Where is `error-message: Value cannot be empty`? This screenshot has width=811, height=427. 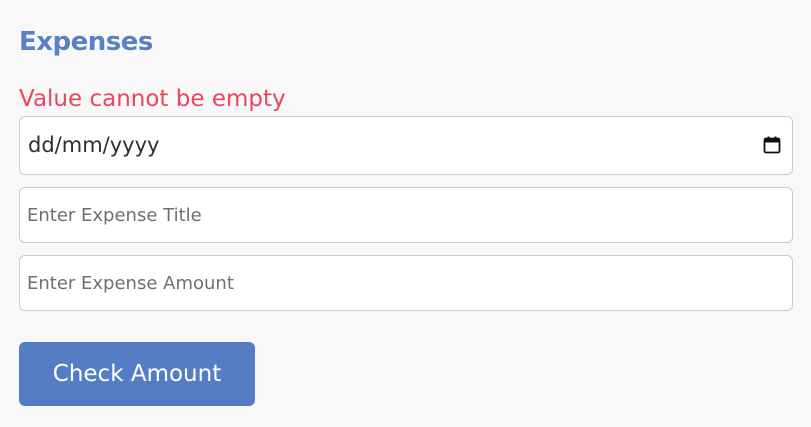
error-message: Value cannot be empty is located at coordinates (152, 99).